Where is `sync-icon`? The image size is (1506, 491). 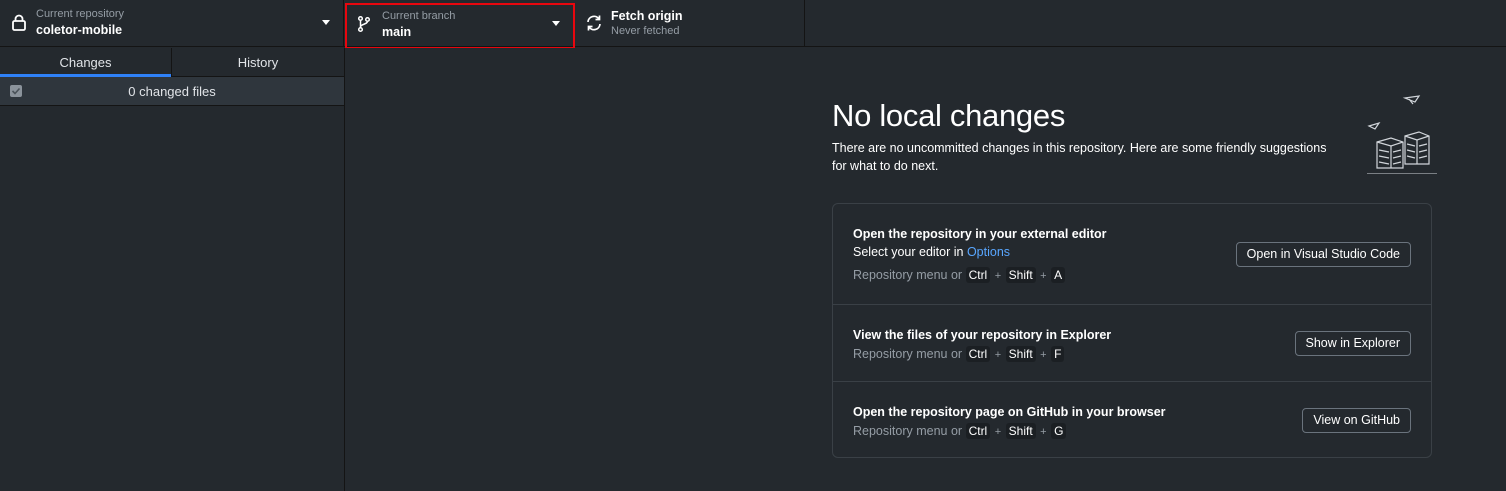
sync-icon is located at coordinates (593, 23).